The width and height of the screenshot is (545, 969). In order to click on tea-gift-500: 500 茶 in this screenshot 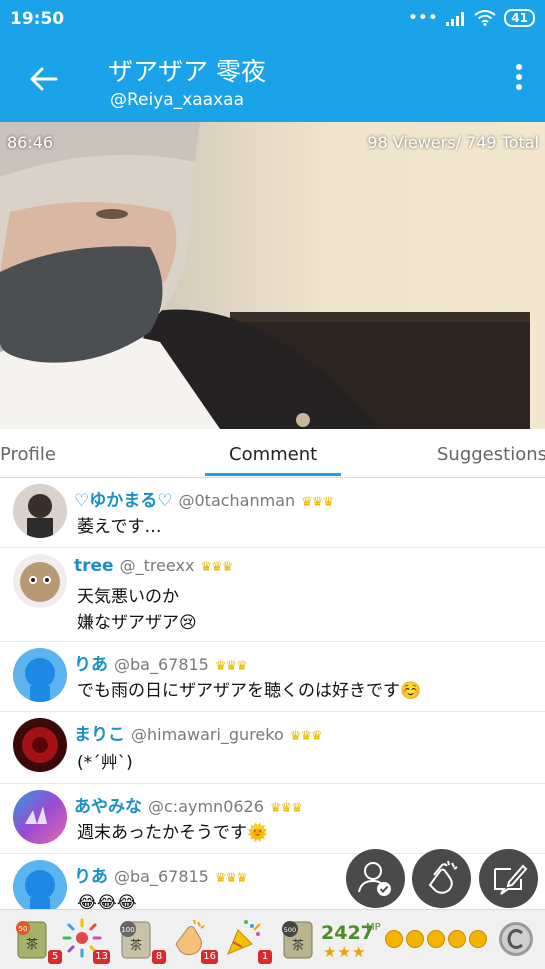, I will do `click(301, 939)`.